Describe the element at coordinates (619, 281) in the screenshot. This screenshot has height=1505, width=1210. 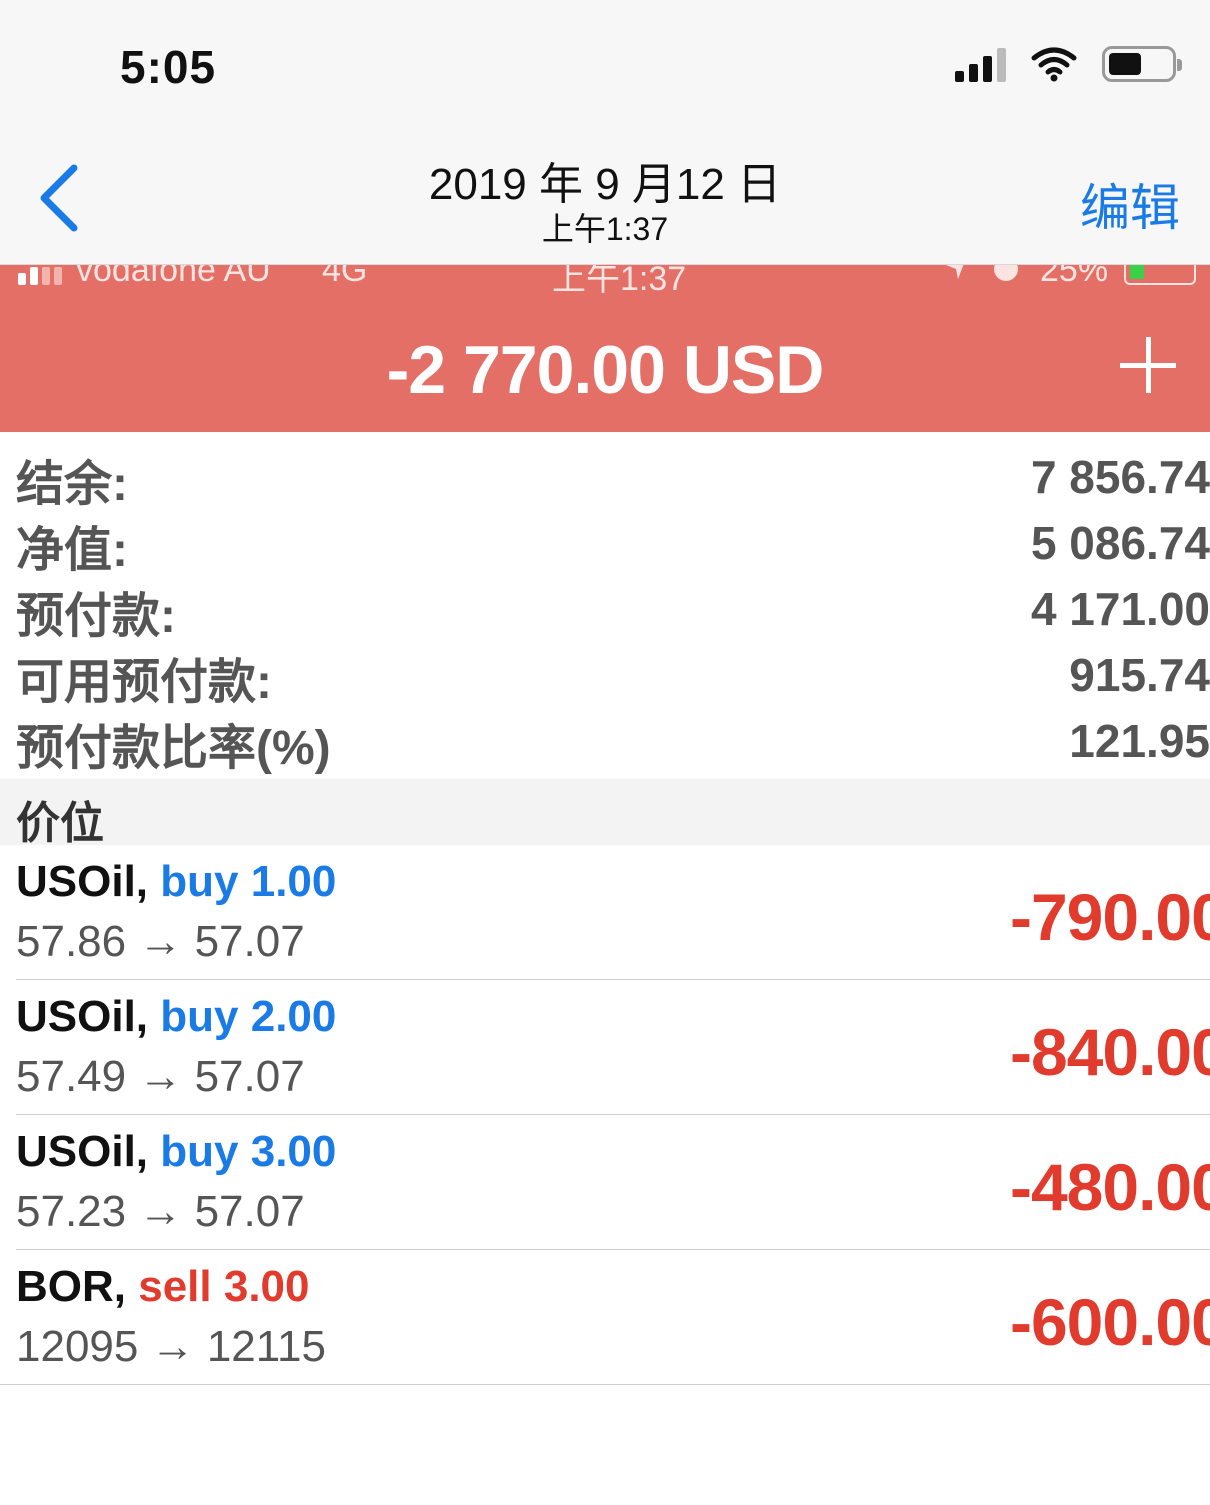
I see `inner-time: 上午1:37` at that location.